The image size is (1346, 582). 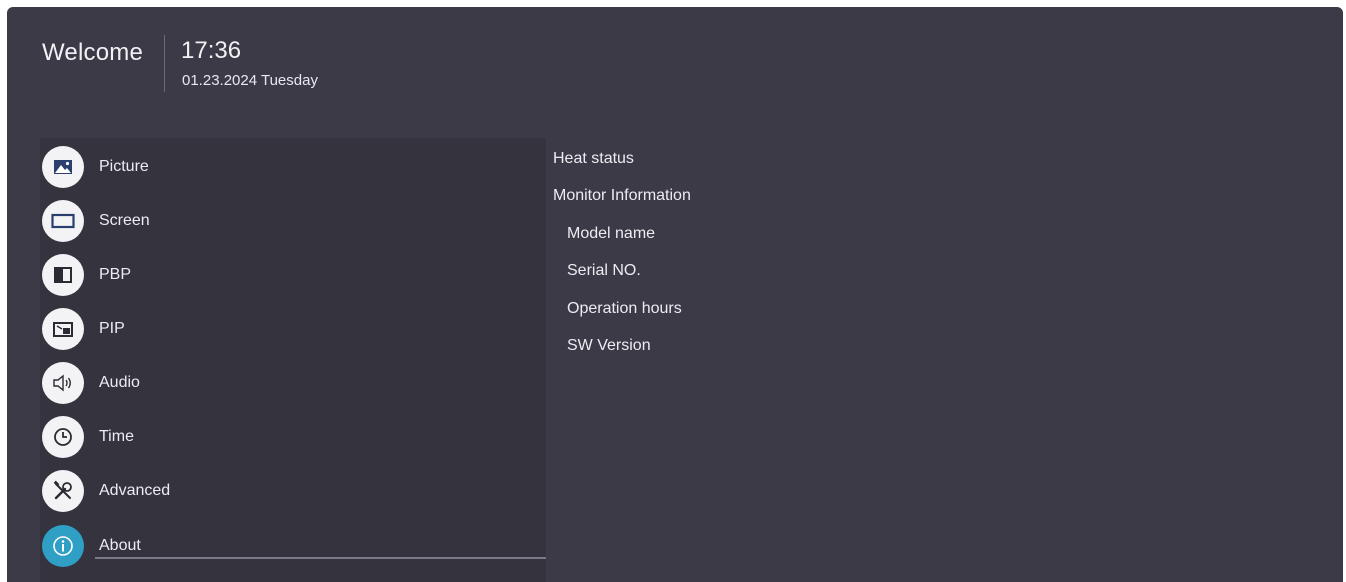 I want to click on pbp-icon, so click(x=63, y=275).